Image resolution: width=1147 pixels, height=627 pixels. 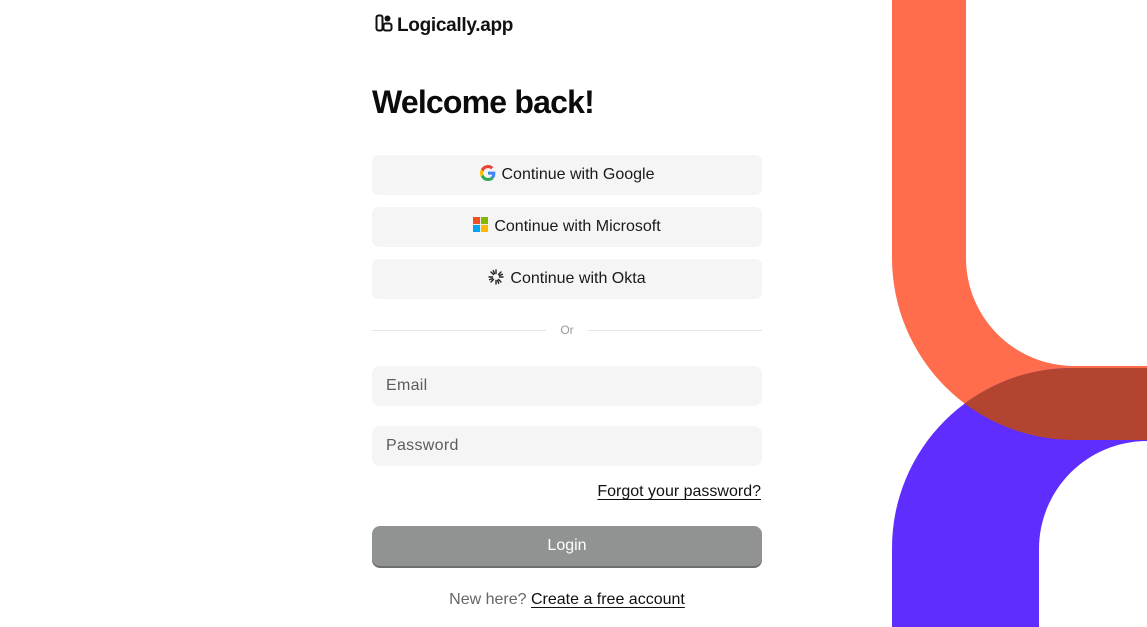 I want to click on microsoft-button-label: Continue with Microsoft, so click(x=577, y=226).